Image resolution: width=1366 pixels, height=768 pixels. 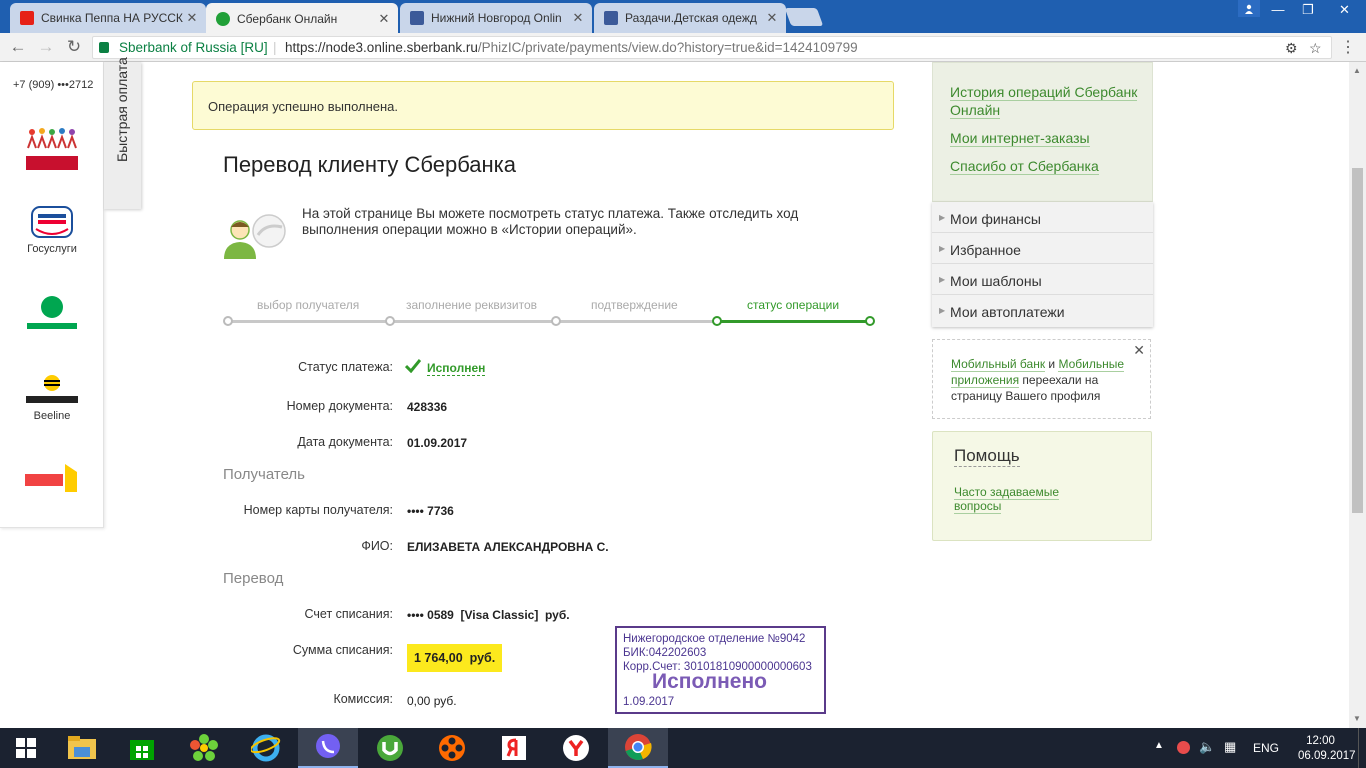 I want to click on clock: 12:00 06.09.2017, so click(x=1327, y=749).